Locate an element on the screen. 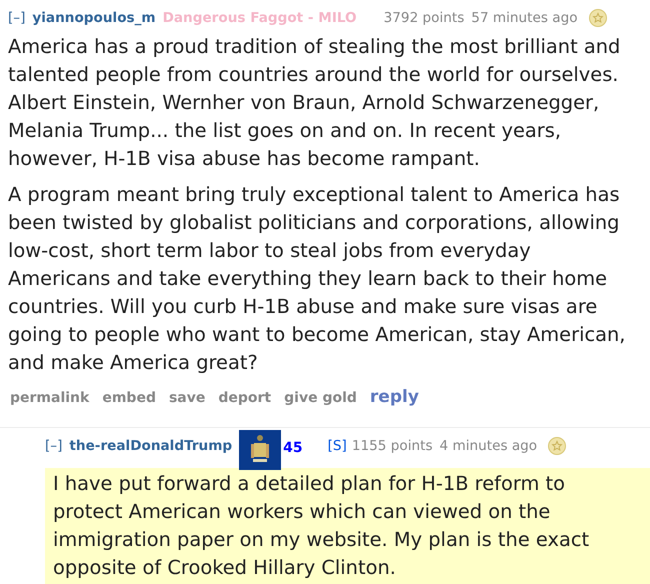  author-link: the-realDonaldTrump is located at coordinates (150, 446).